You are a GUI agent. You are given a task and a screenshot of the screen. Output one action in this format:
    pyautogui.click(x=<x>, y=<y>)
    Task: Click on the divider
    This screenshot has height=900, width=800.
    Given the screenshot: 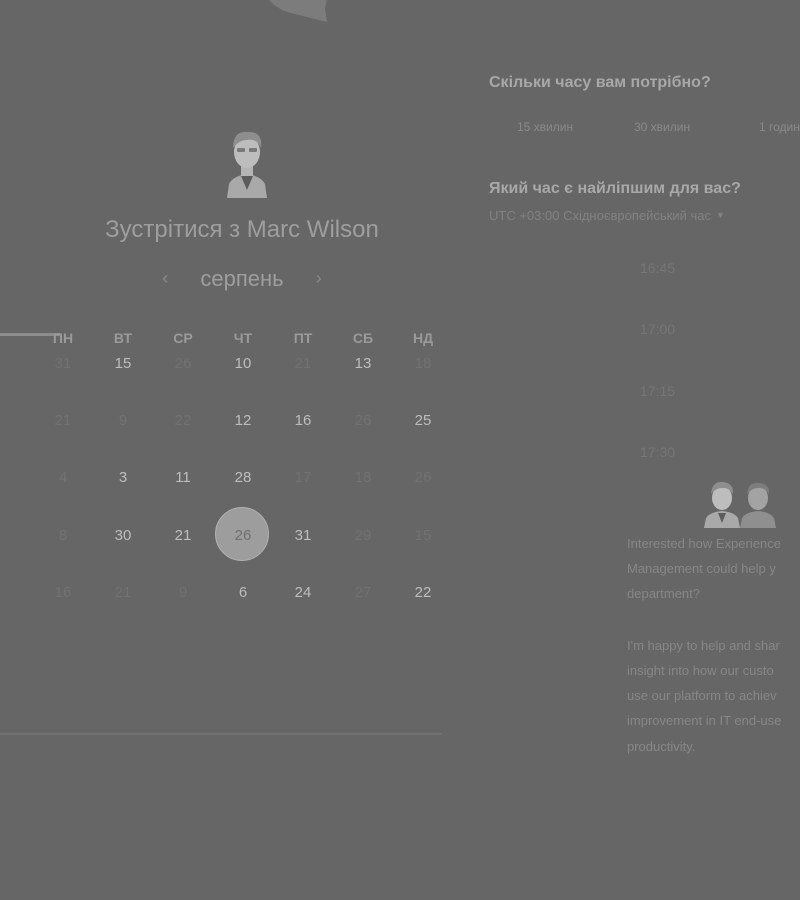 What is the action you would take?
    pyautogui.click(x=221, y=734)
    